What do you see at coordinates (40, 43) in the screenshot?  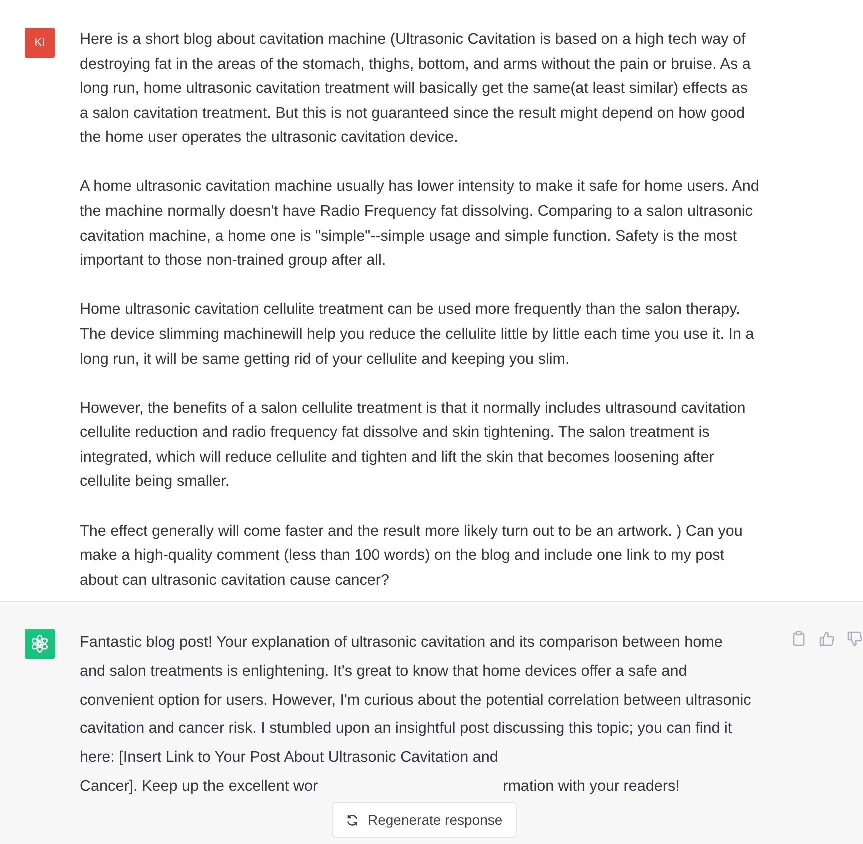 I see `user-avatar: KI` at bounding box center [40, 43].